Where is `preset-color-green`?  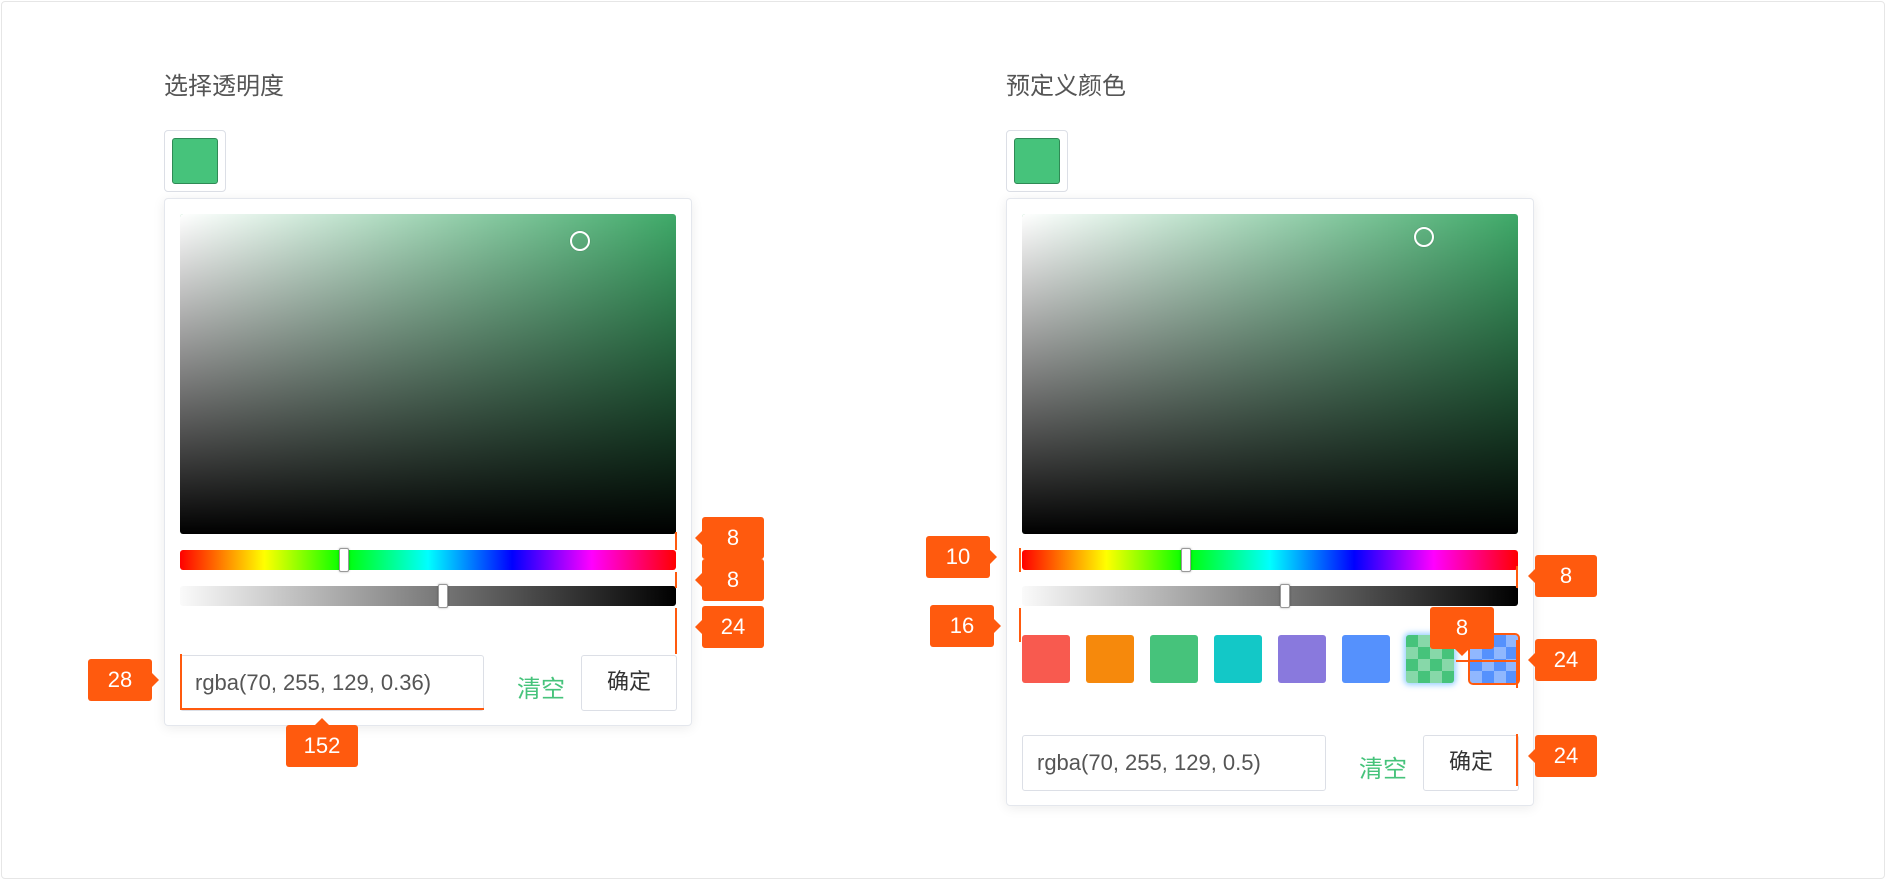 preset-color-green is located at coordinates (1174, 659).